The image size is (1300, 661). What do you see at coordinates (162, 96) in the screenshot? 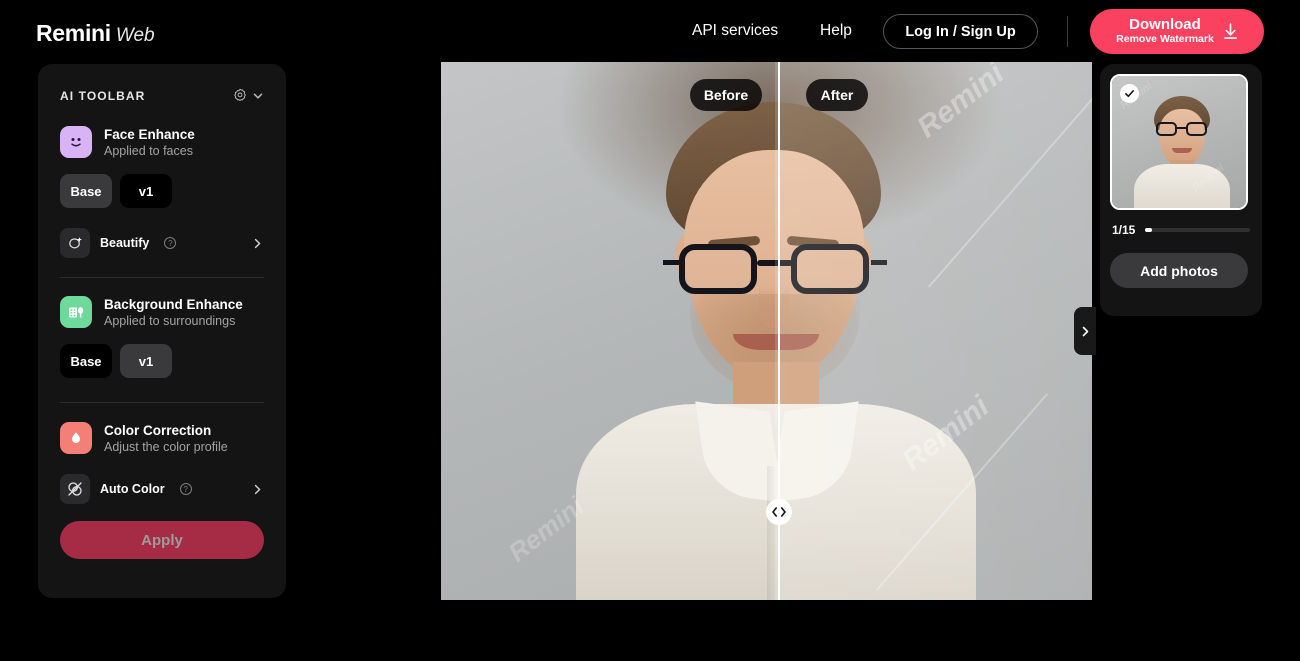
I see `ai-toolbar-header: AI TOOLBAR` at bounding box center [162, 96].